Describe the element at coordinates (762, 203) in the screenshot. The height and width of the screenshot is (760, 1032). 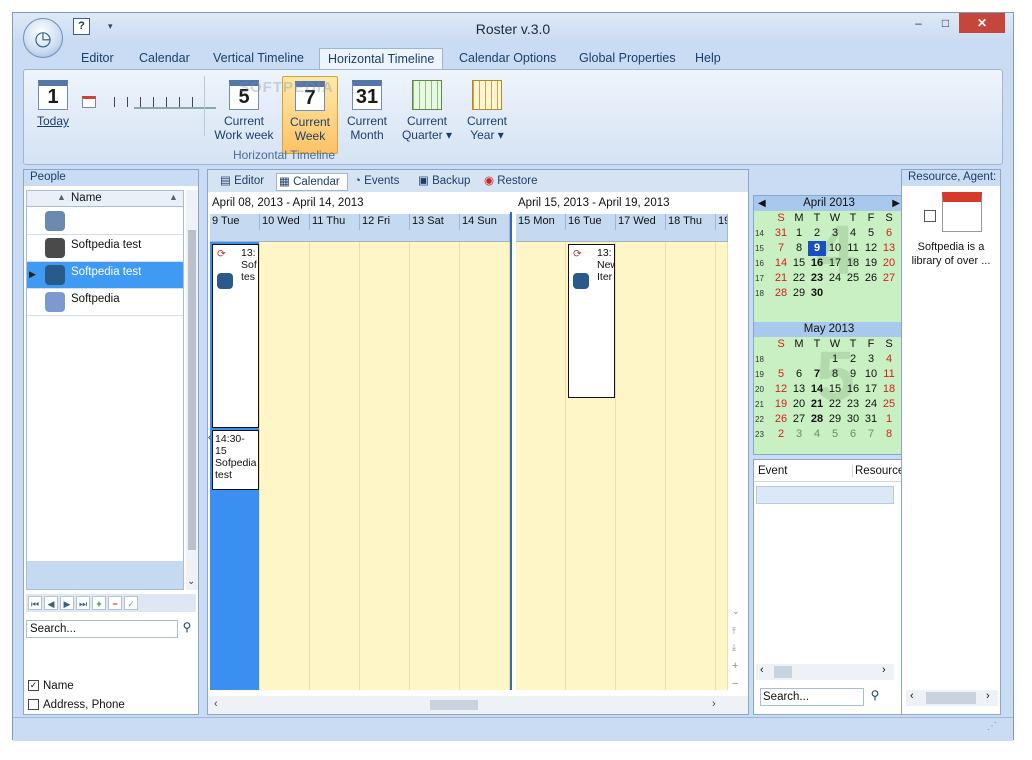
I see `prev-month-icon: ◀` at that location.